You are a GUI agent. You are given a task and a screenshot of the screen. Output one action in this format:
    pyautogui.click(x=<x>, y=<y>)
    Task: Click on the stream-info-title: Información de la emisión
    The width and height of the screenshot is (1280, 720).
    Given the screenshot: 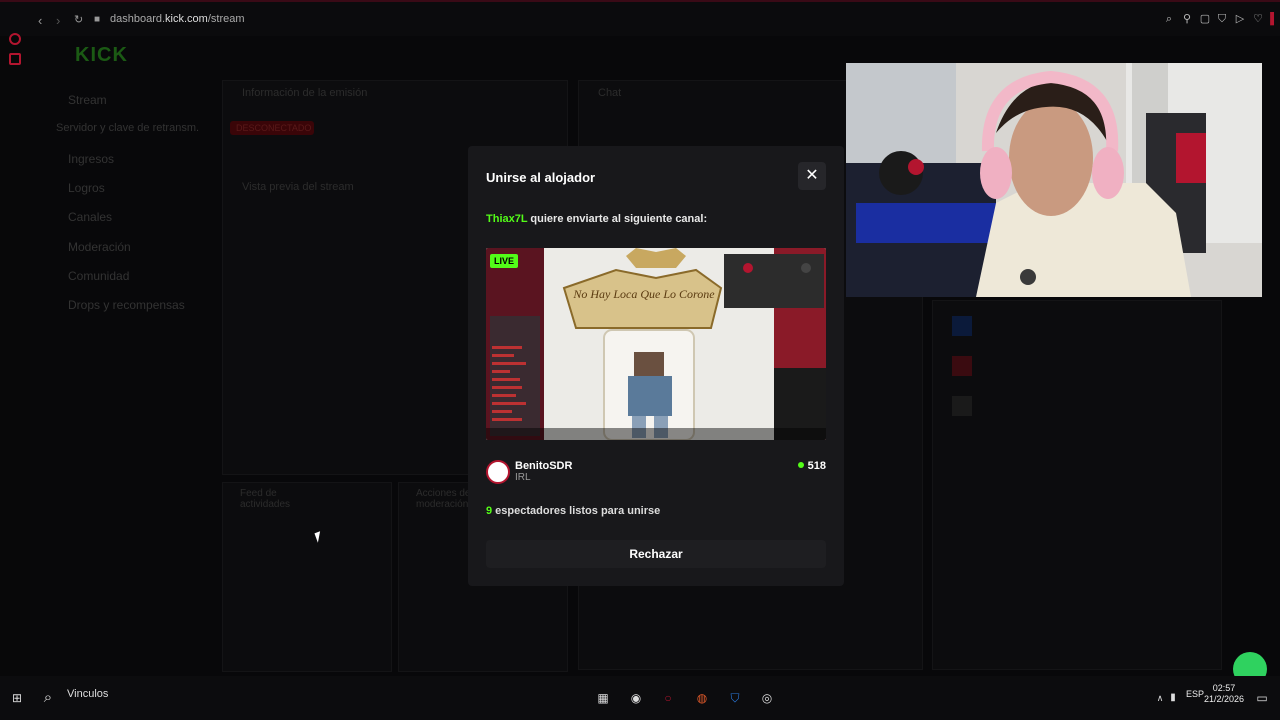 What is the action you would take?
    pyautogui.click(x=305, y=93)
    